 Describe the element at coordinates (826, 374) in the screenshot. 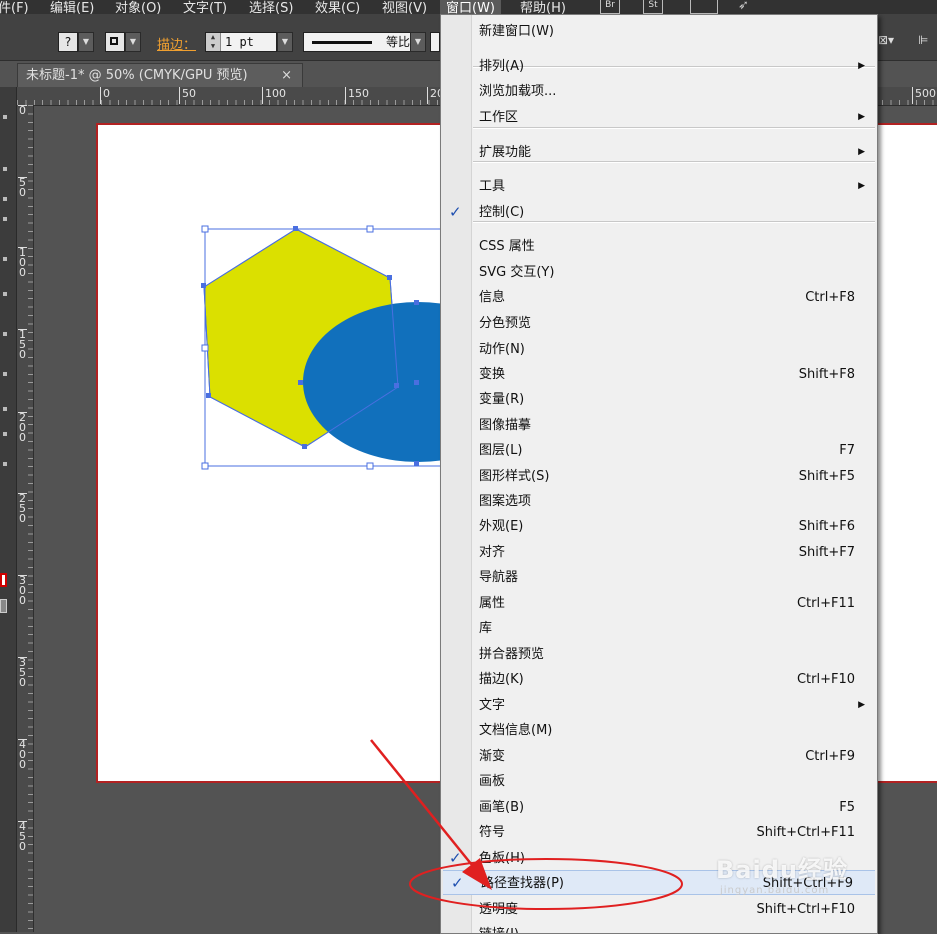

I see `window-menu-item-shortcut: Shift+F8` at that location.